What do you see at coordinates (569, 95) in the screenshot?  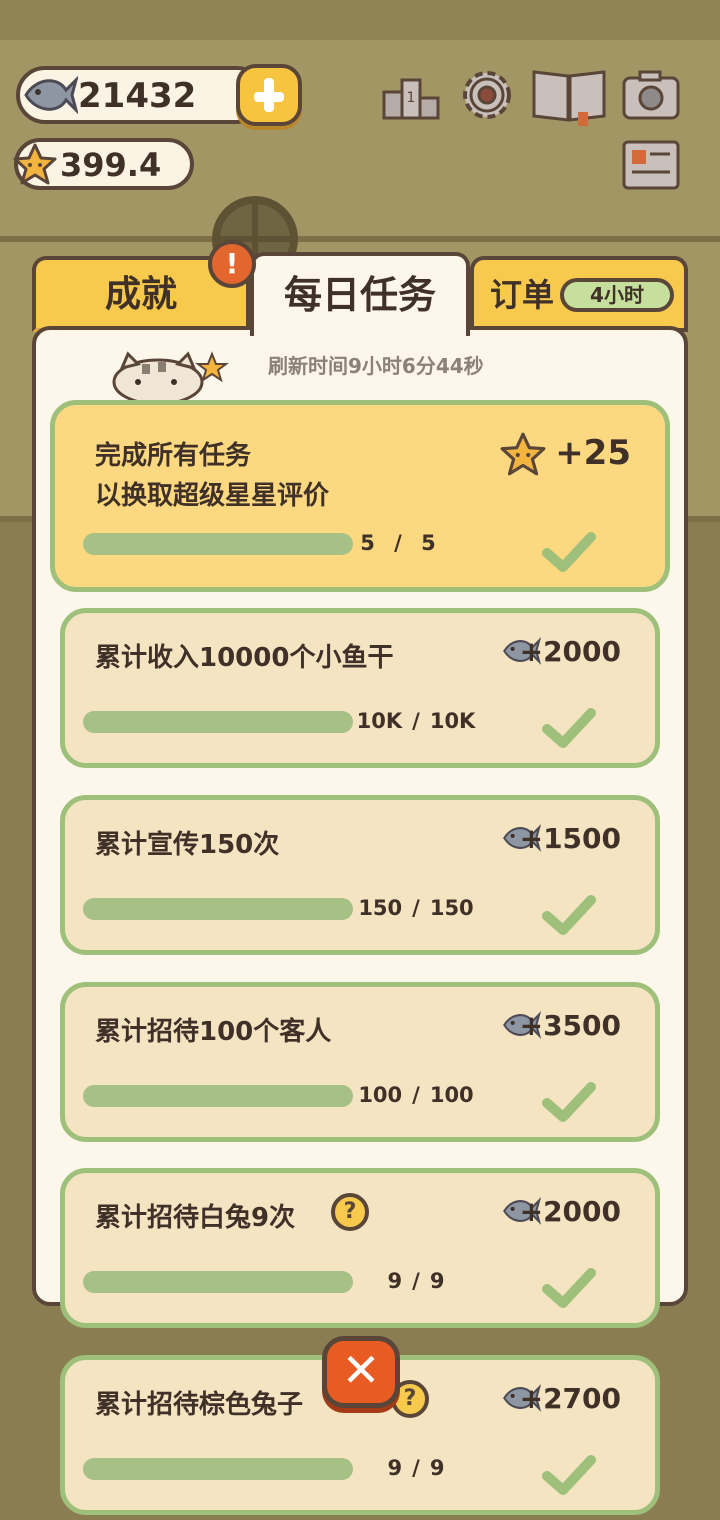 I see `book-icon` at bounding box center [569, 95].